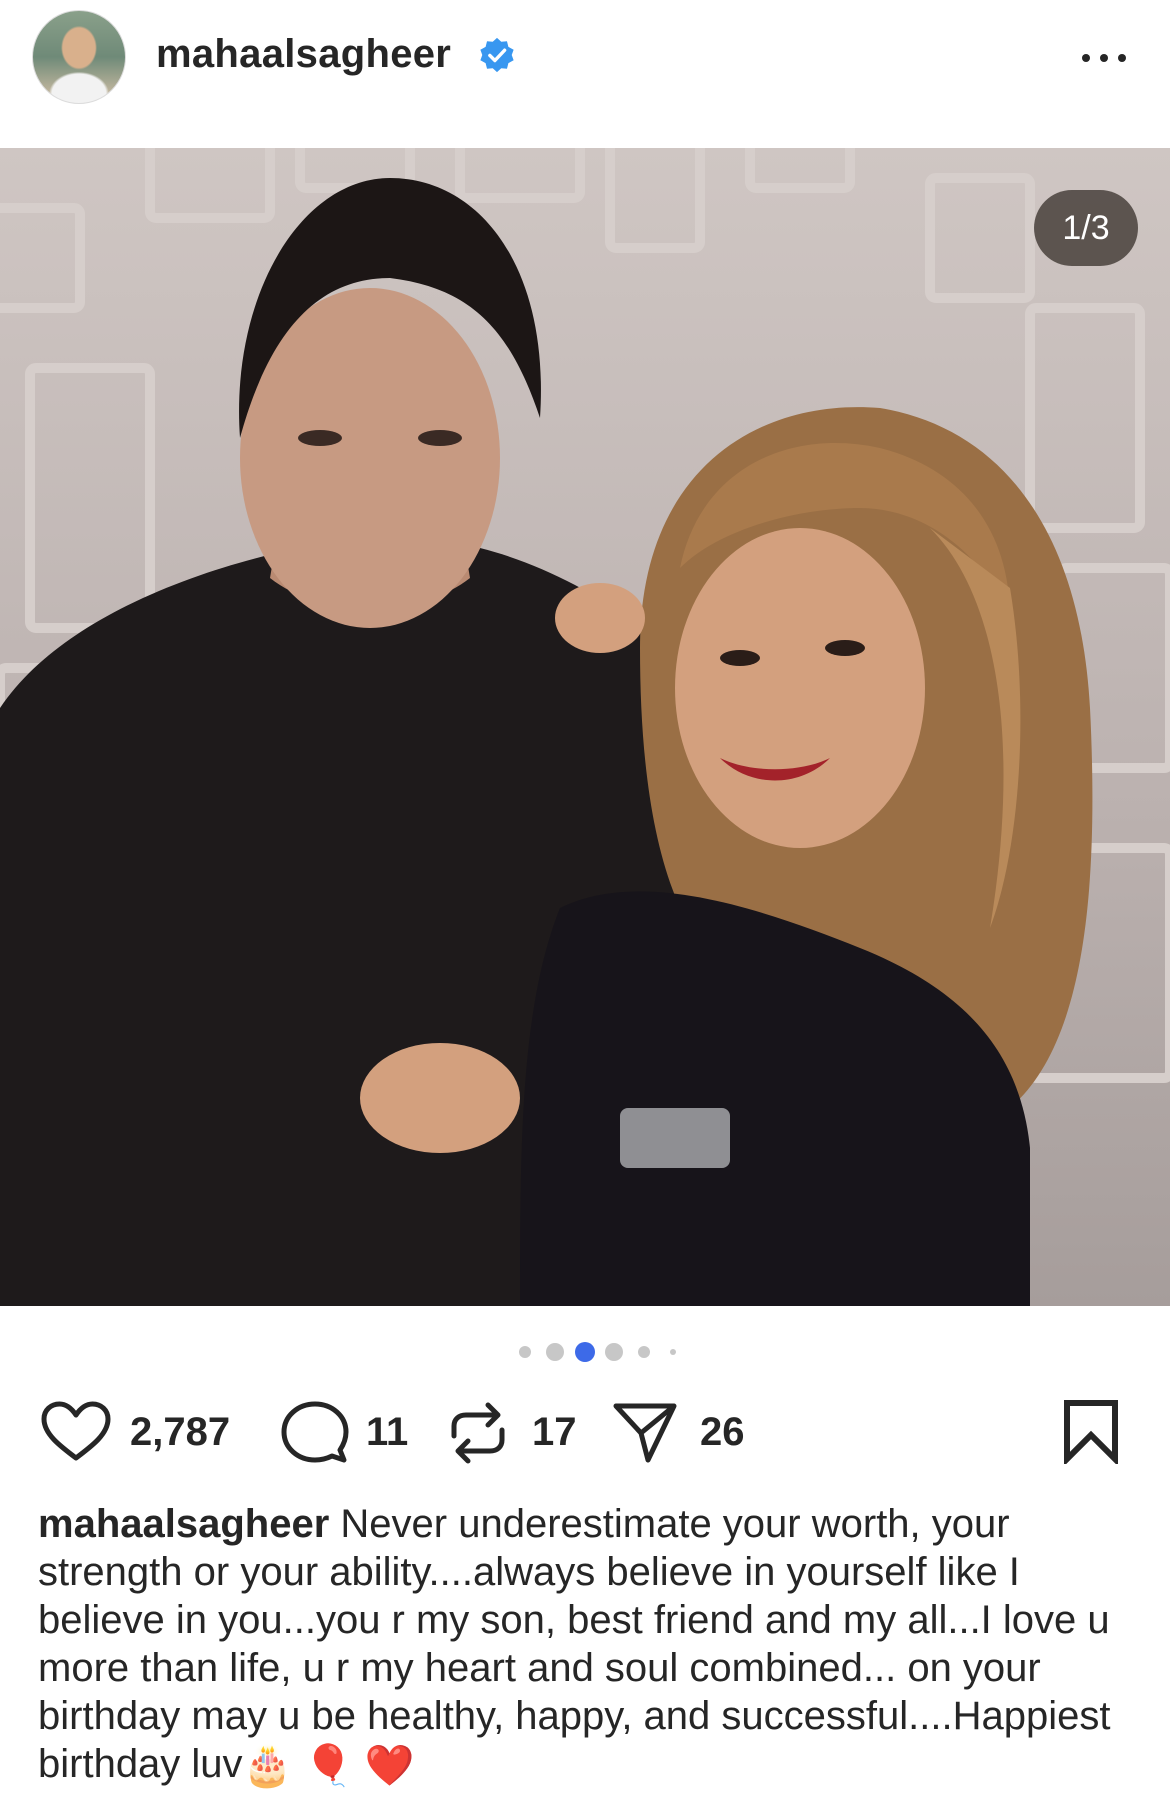  Describe the element at coordinates (180, 1432) in the screenshot. I see `like-count: 2,787` at that location.